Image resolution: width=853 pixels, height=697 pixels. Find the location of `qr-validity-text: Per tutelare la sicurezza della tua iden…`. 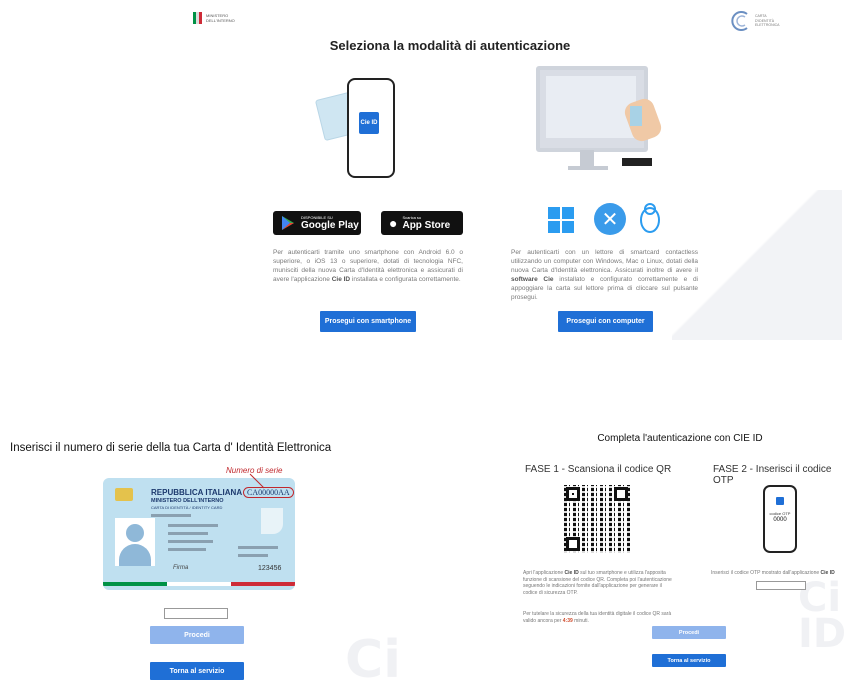

qr-validity-text: Per tutelare la sicurezza della tua iden… is located at coordinates (598, 617).